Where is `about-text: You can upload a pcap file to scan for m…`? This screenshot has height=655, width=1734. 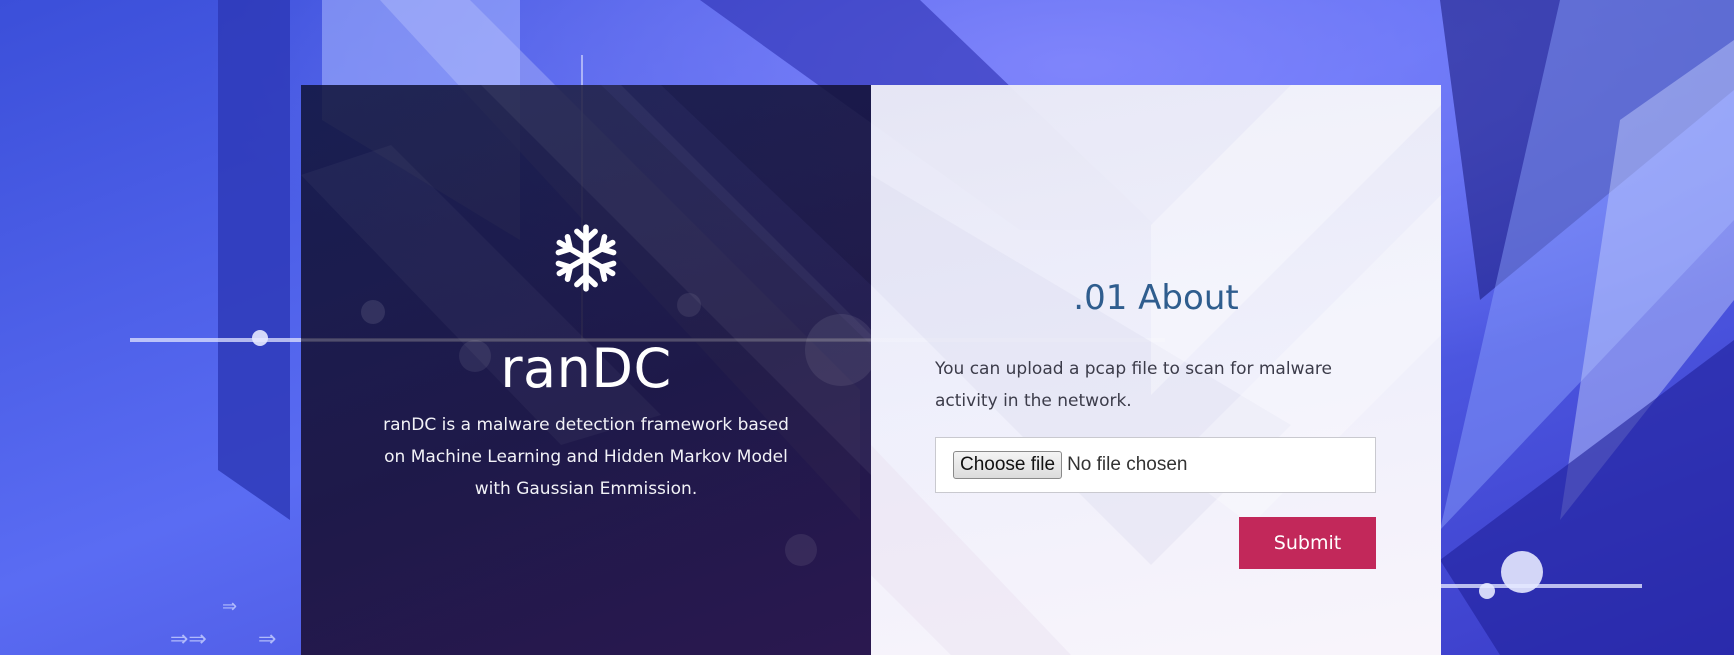
about-text: You can upload a pcap file to scan for m… is located at coordinates (1133, 385).